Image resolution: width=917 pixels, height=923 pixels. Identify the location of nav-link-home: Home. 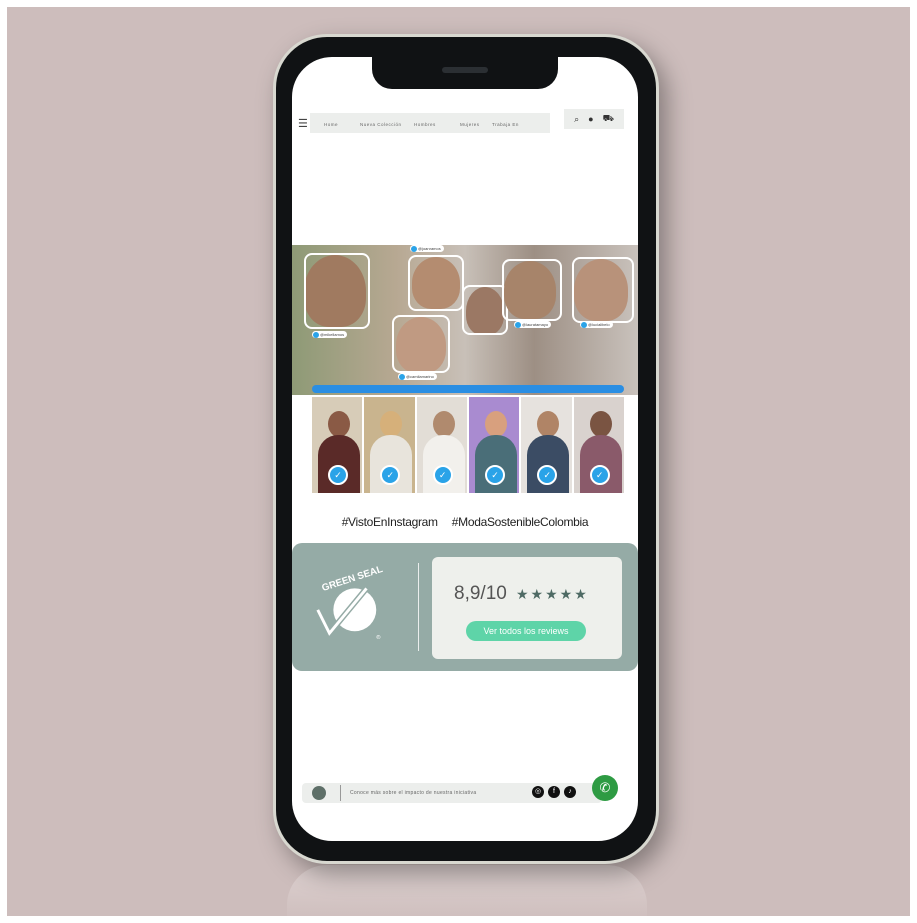
(331, 124).